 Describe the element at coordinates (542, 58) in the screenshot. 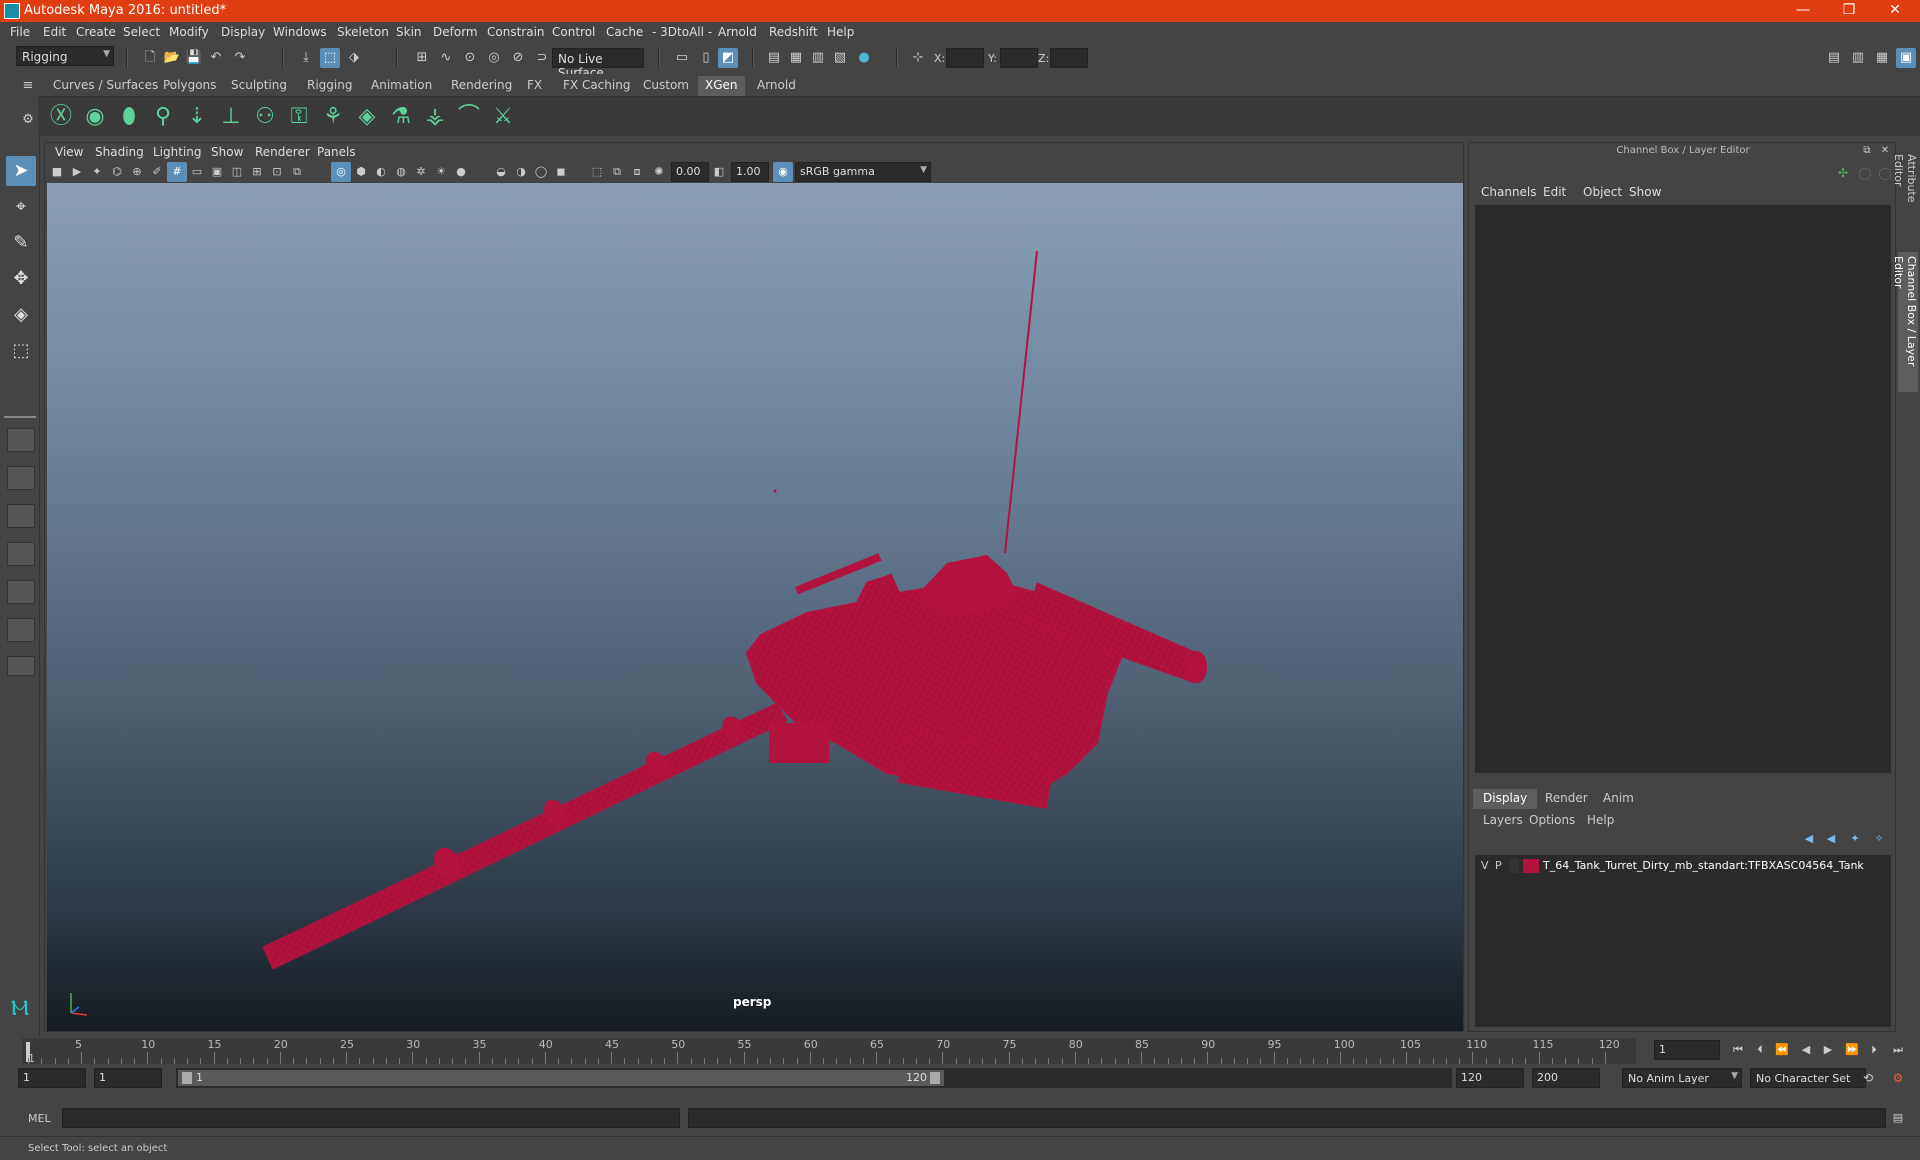

I see `snap-magnet-icon: ⊃` at that location.